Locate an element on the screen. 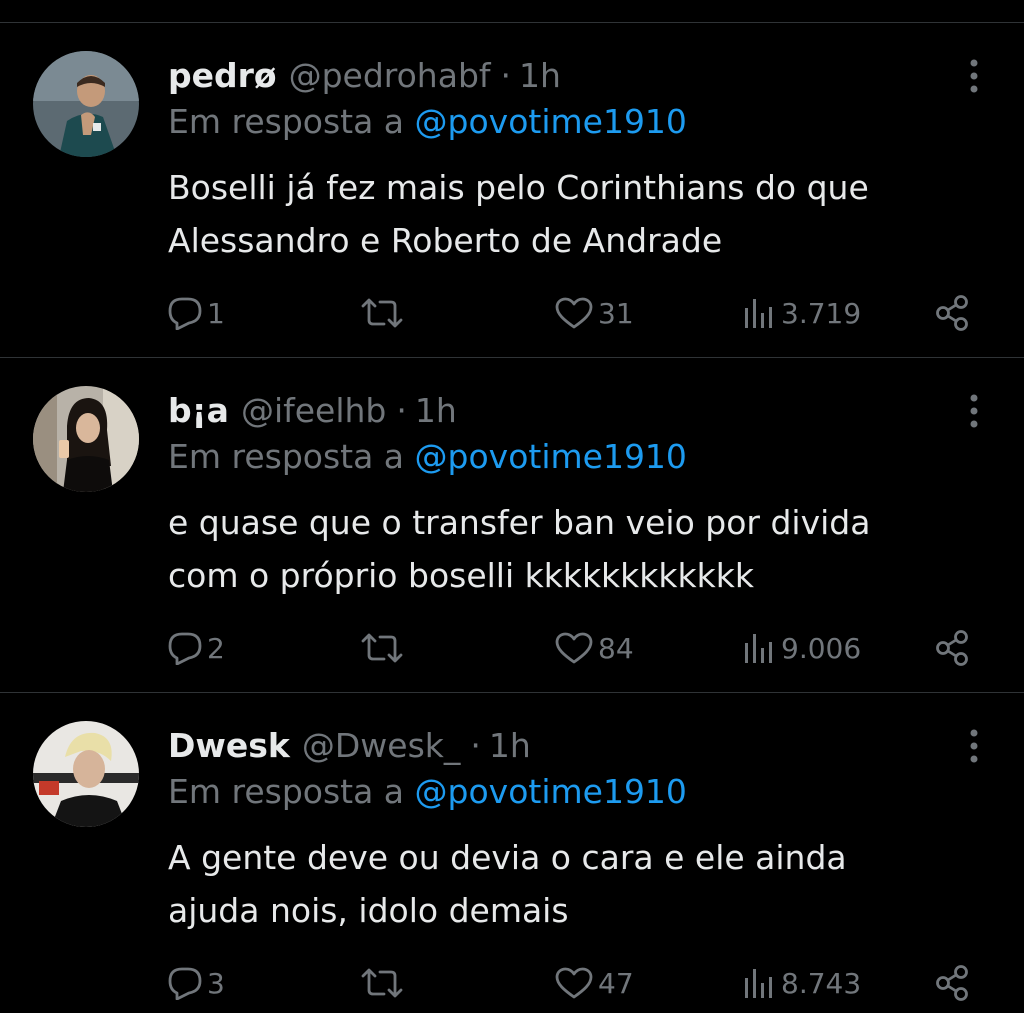 Image resolution: width=1024 pixels, height=1013 pixels. display-name: Dwesk is located at coordinates (229, 745).